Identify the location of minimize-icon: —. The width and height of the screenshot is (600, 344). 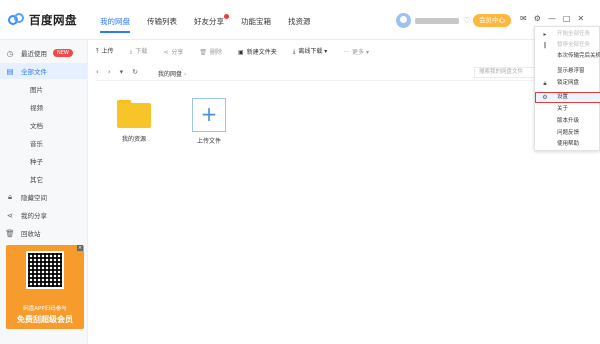
(552, 18).